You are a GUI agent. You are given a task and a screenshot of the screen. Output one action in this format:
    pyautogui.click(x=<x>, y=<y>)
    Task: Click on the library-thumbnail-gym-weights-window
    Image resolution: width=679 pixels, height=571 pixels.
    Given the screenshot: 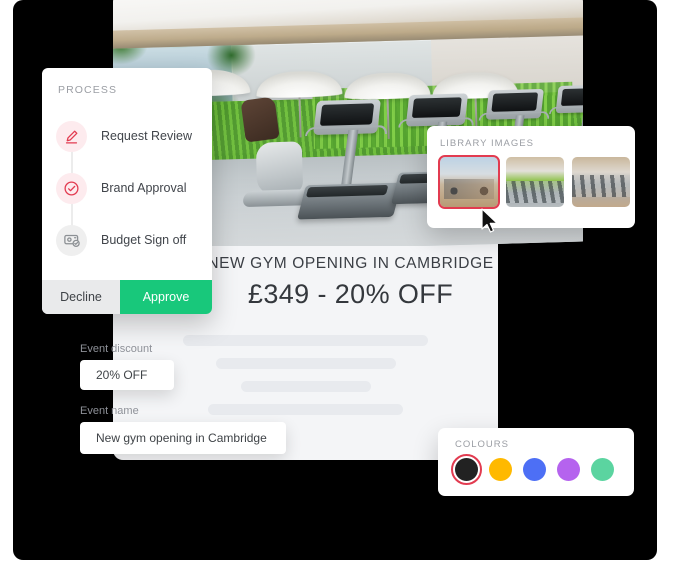 What is the action you would take?
    pyautogui.click(x=469, y=182)
    